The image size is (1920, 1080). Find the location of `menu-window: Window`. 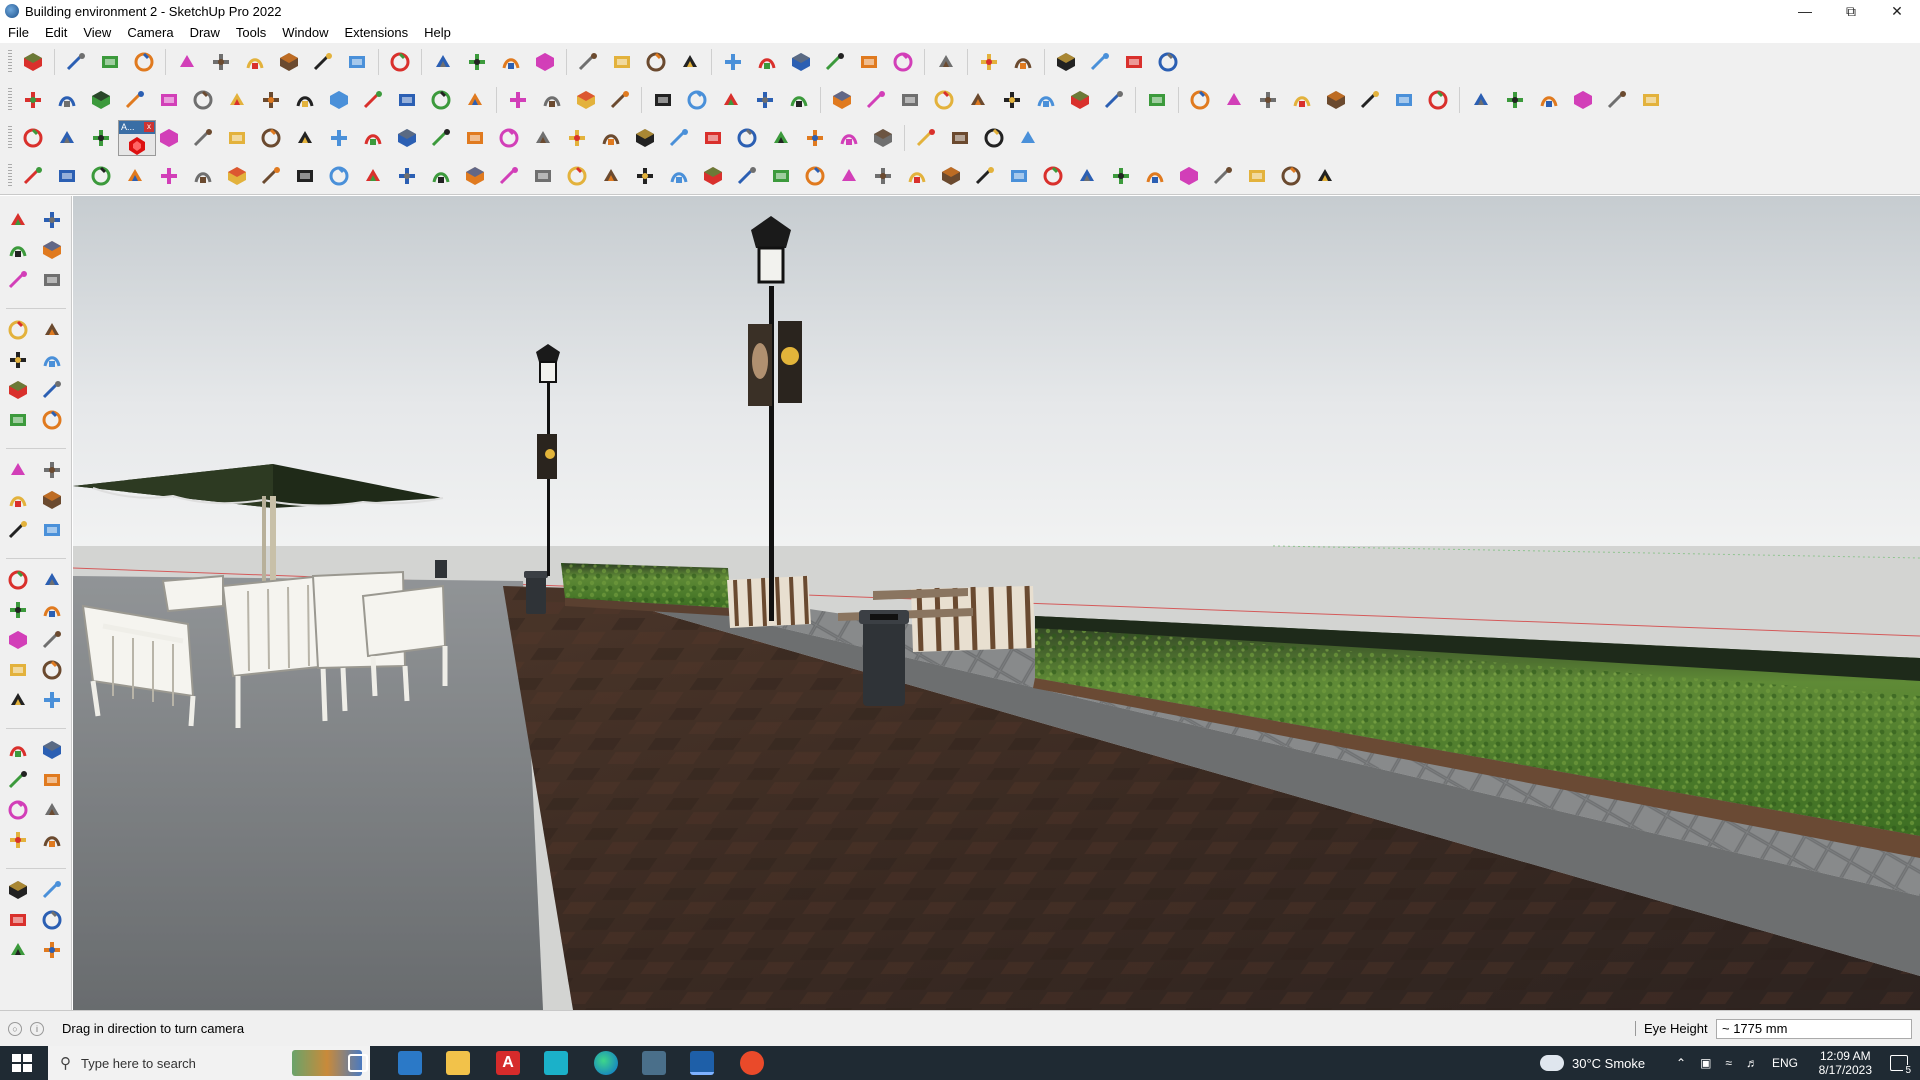

menu-window: Window is located at coordinates (305, 32).